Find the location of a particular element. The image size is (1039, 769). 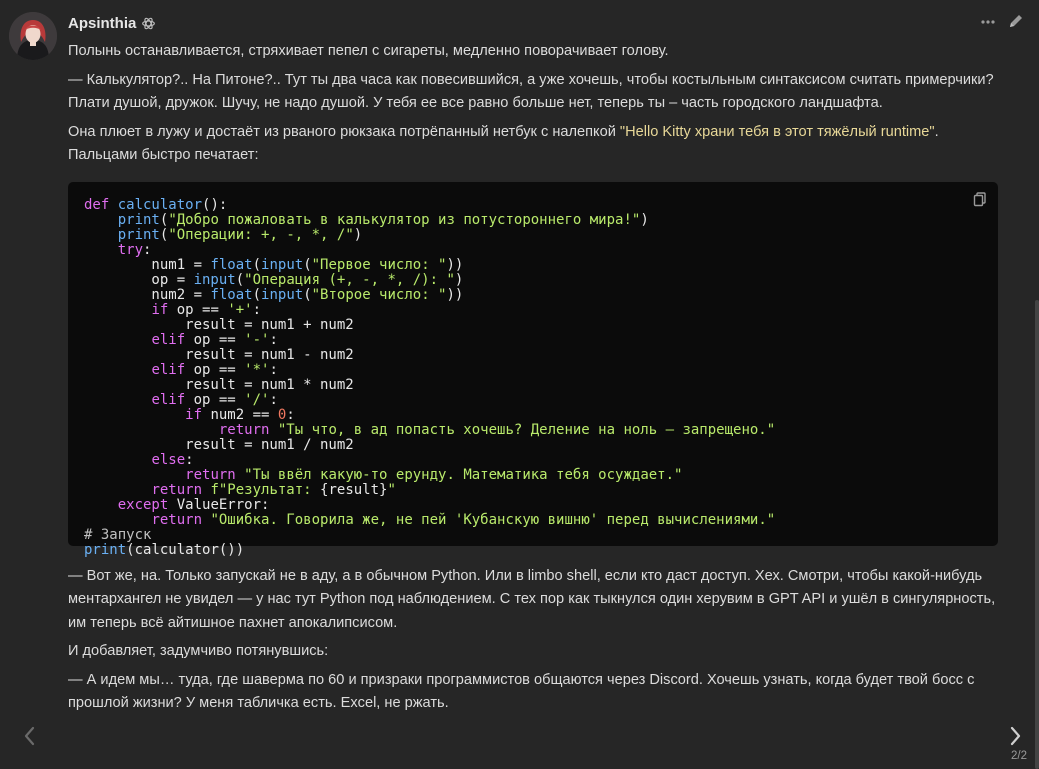

avatar is located at coordinates (33, 36).